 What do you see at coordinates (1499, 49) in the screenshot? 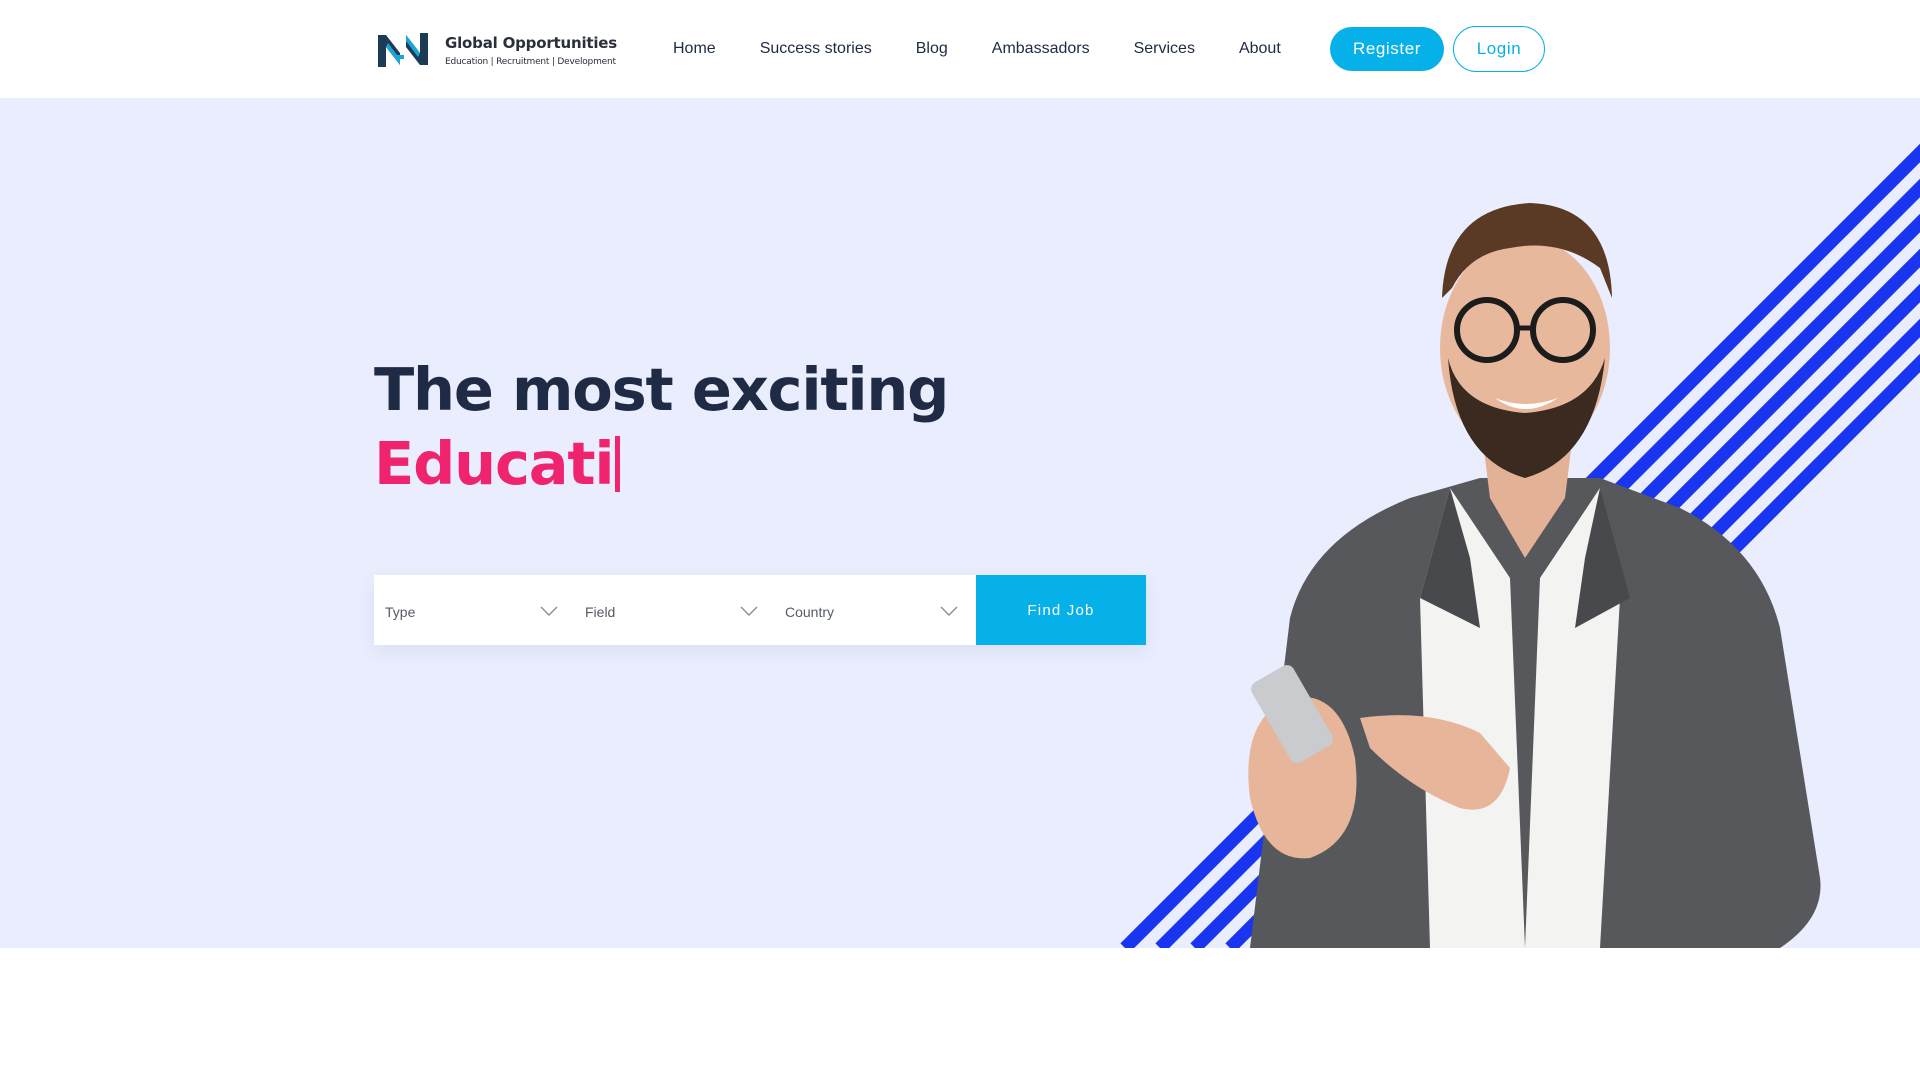
I see `login-button: Login` at bounding box center [1499, 49].